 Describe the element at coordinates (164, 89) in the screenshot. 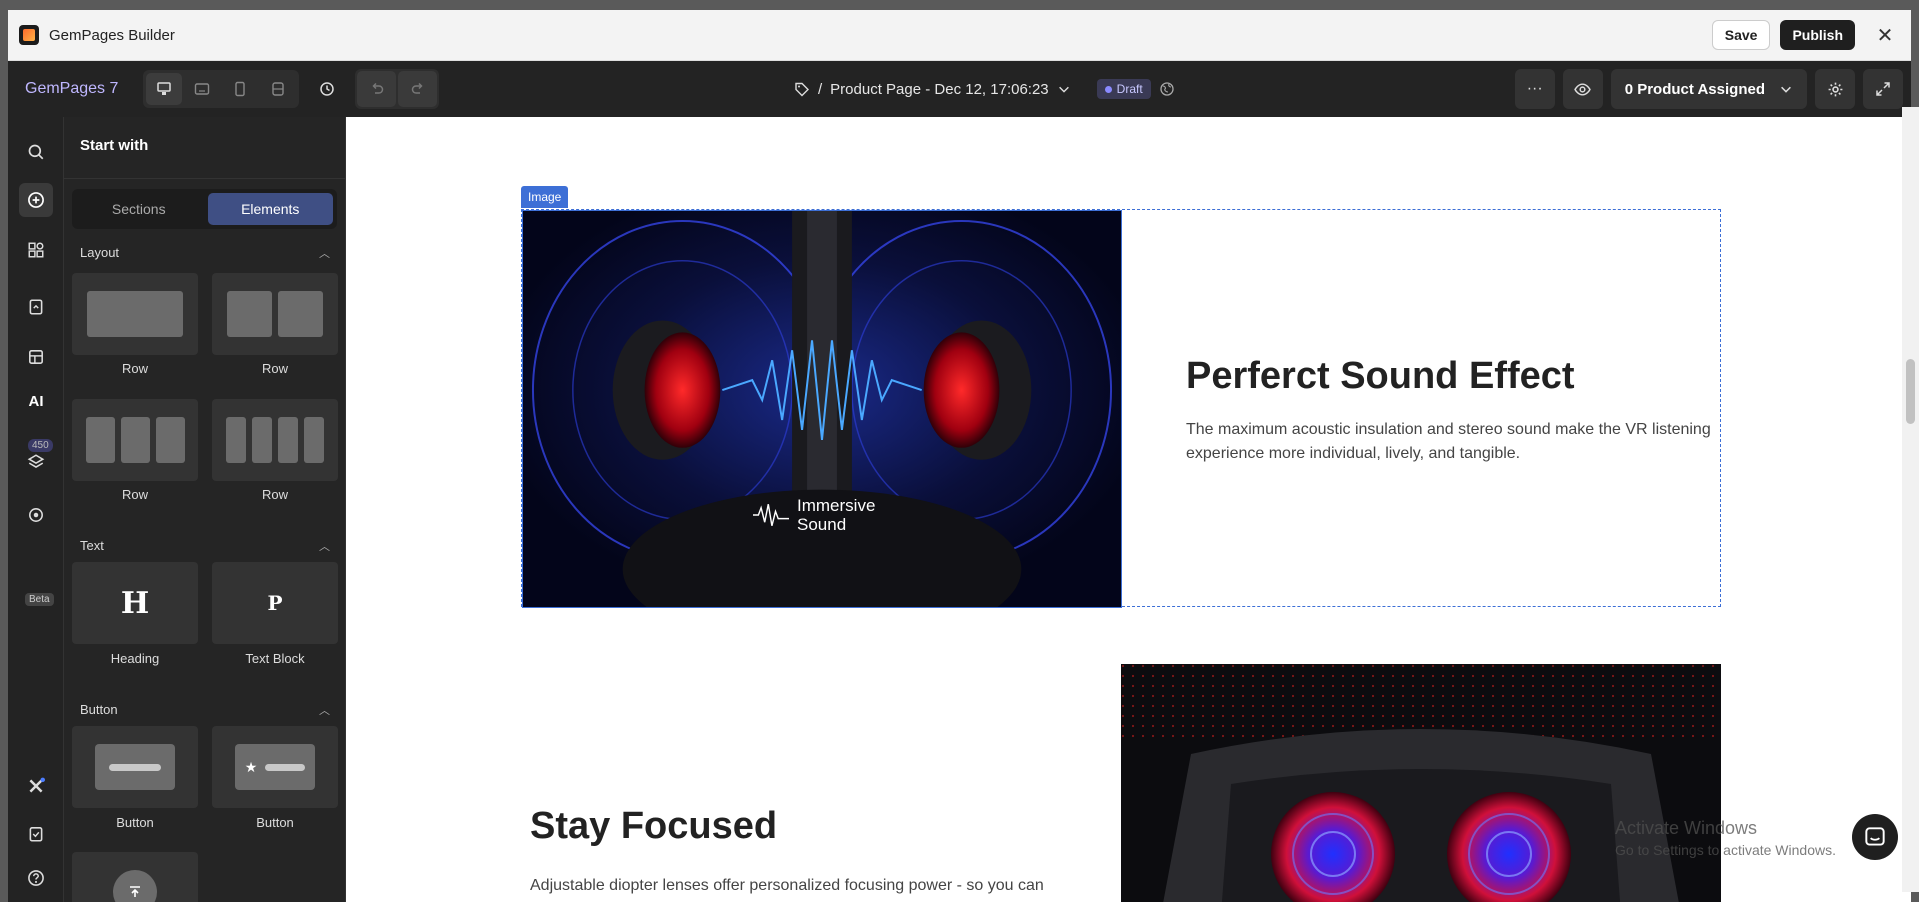

I see `desktop-view-icon` at that location.